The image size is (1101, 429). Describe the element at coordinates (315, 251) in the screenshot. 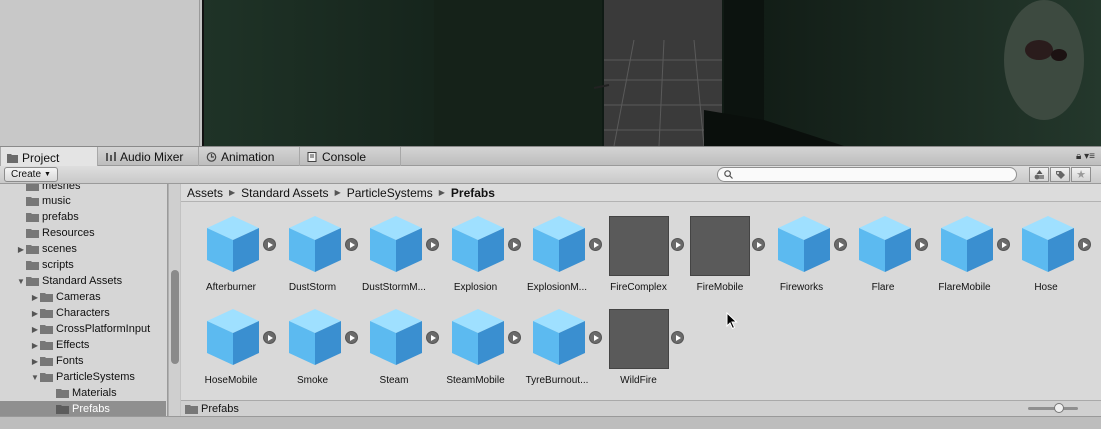

I see `asset-item-duststorm: DustStorm` at that location.